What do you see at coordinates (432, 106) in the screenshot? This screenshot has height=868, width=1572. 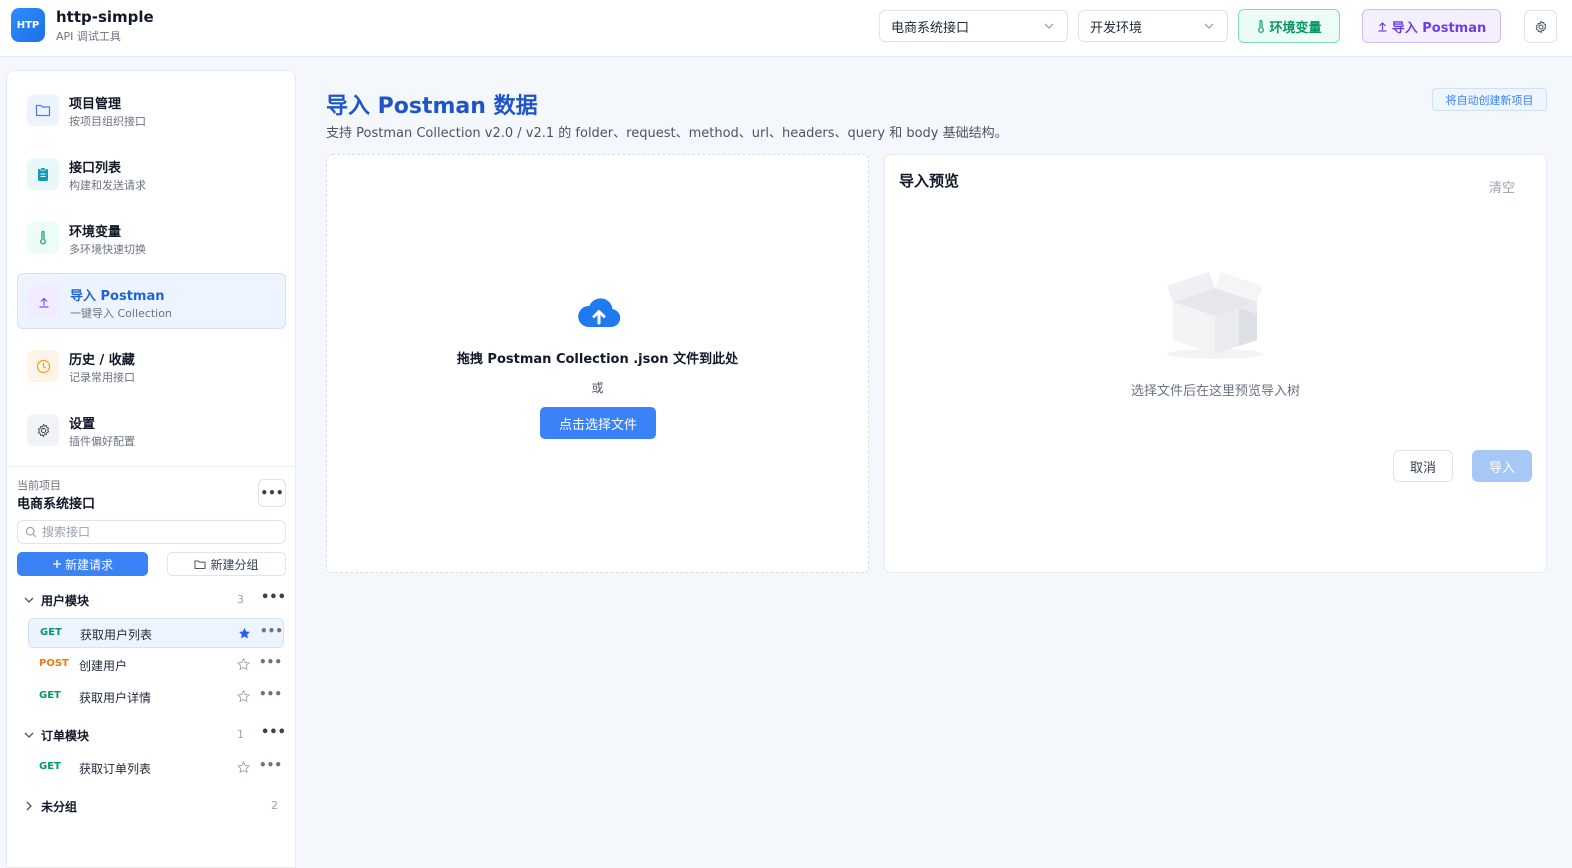 I see `page-title: 导入 Postman 数据` at bounding box center [432, 106].